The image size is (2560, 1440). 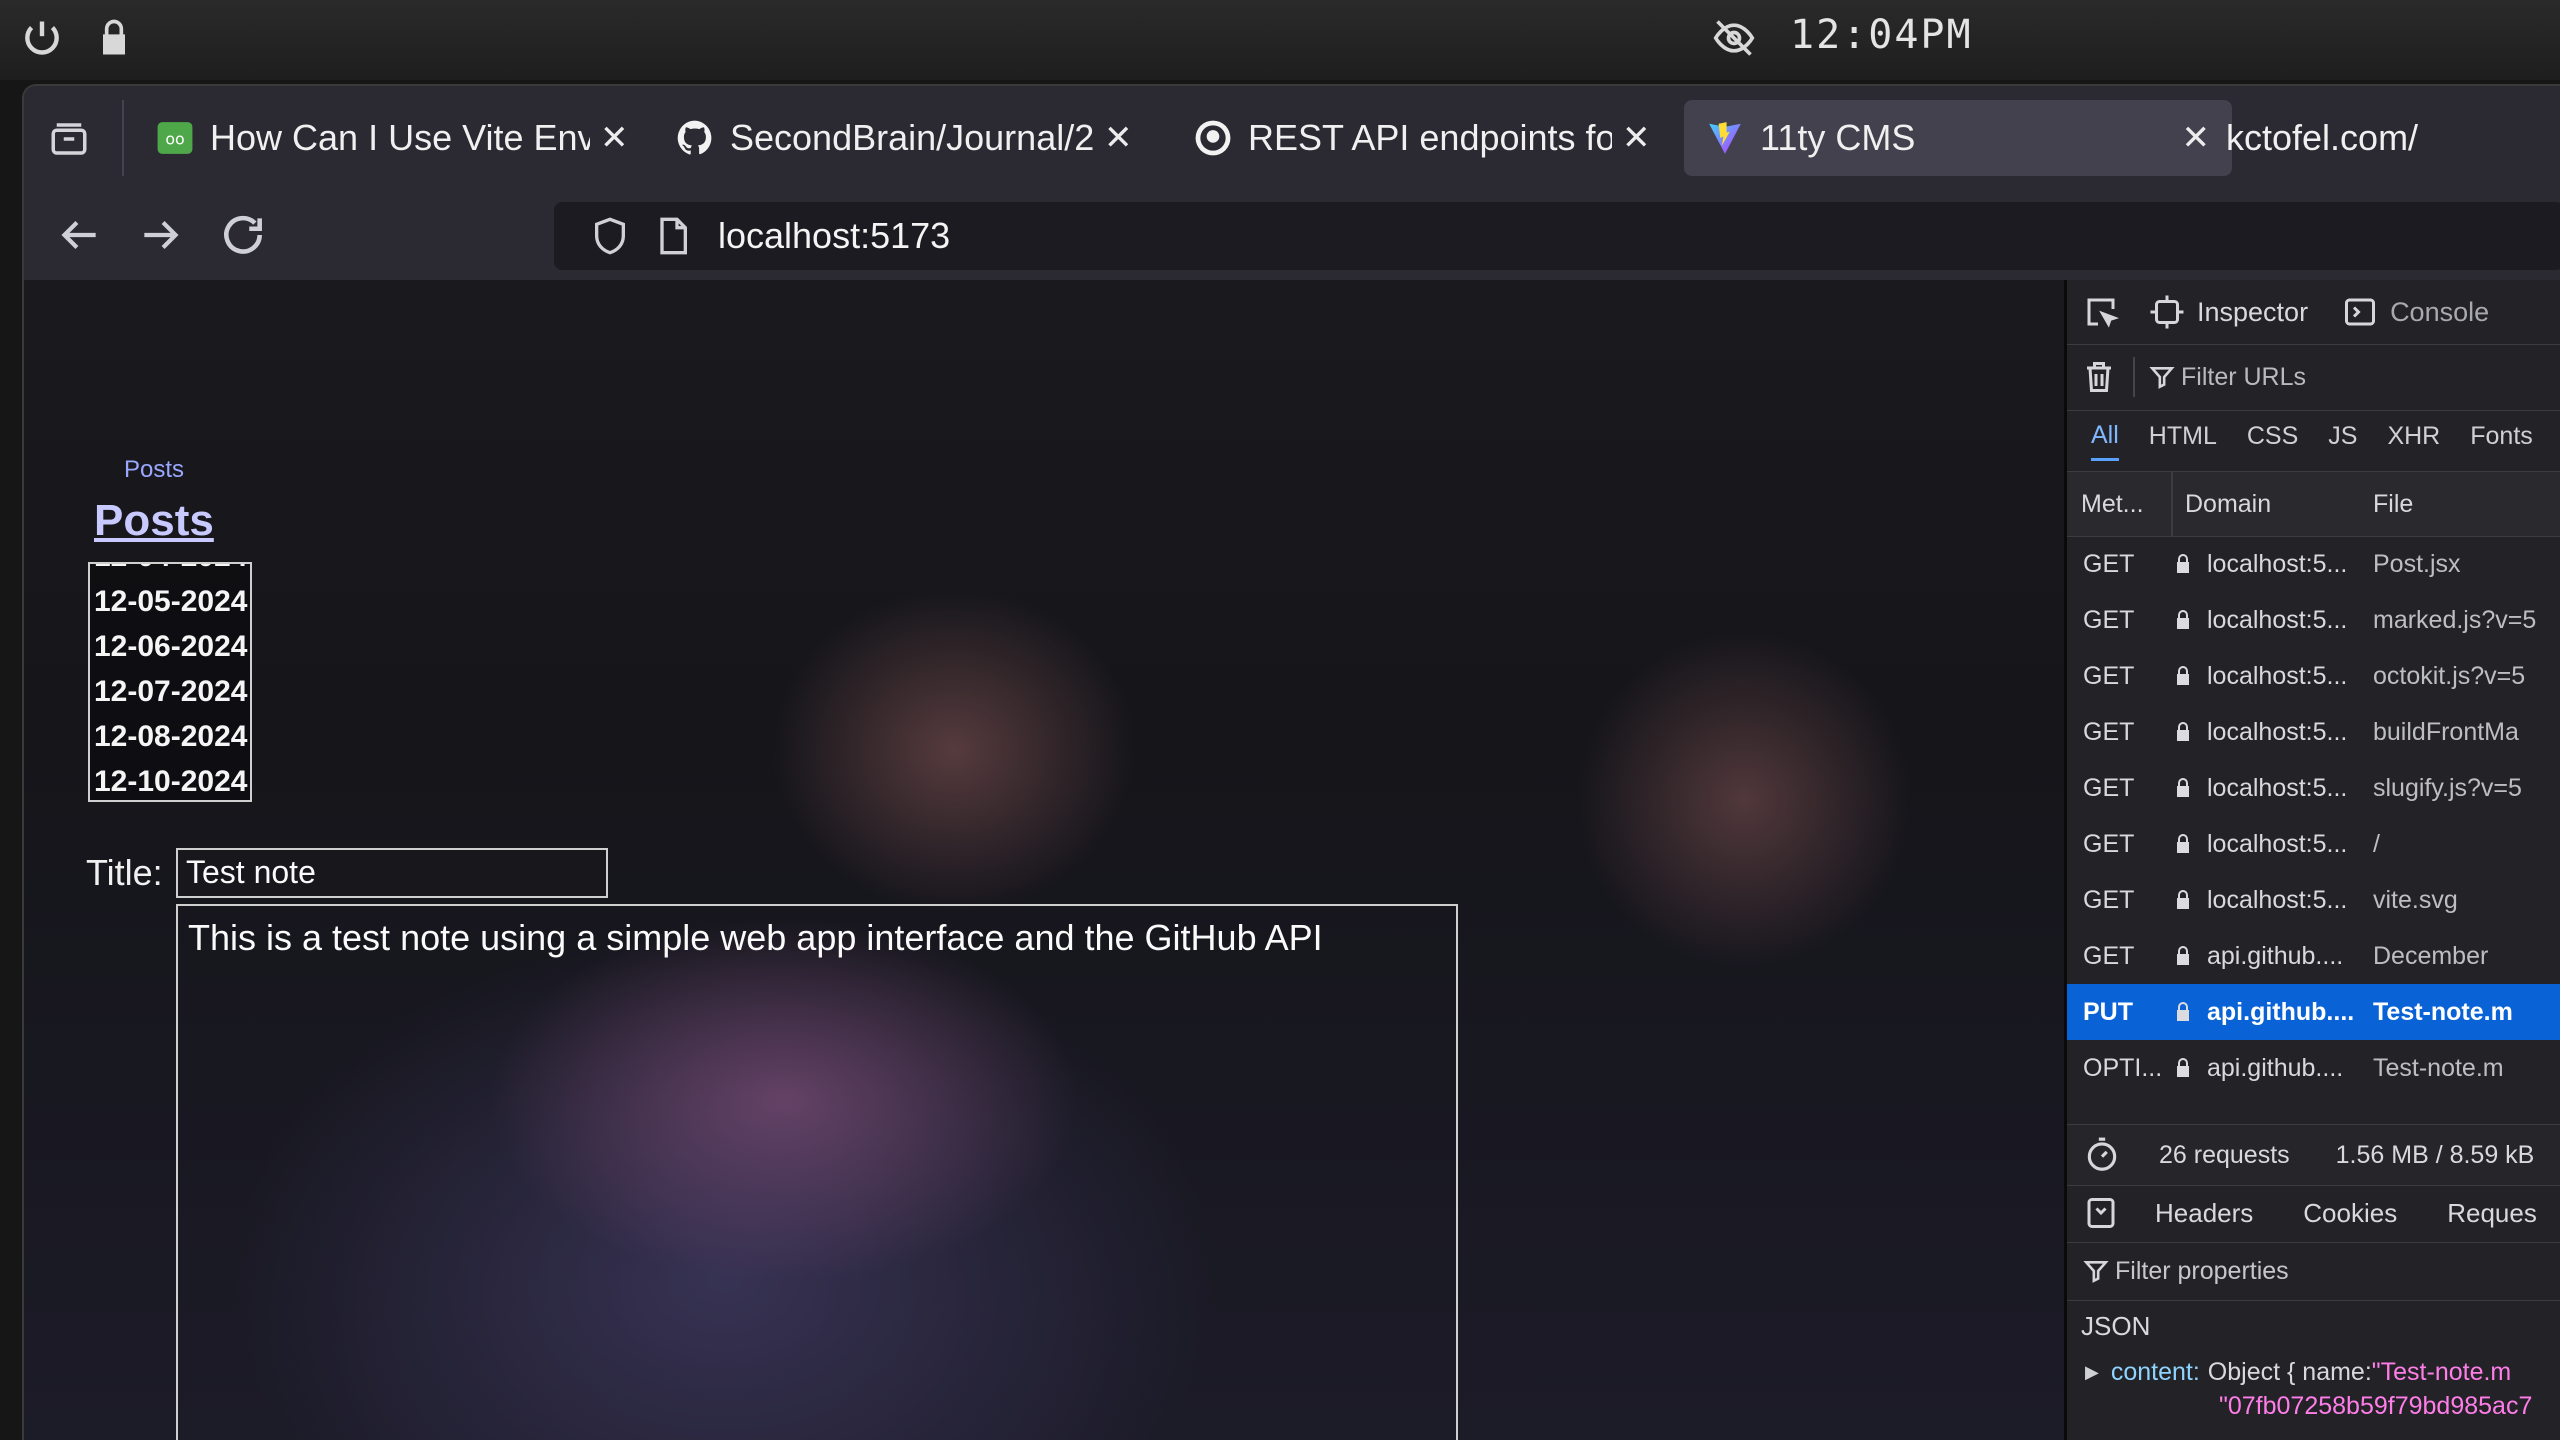 I want to click on type-filter-xhr: XHR, so click(x=2413, y=440).